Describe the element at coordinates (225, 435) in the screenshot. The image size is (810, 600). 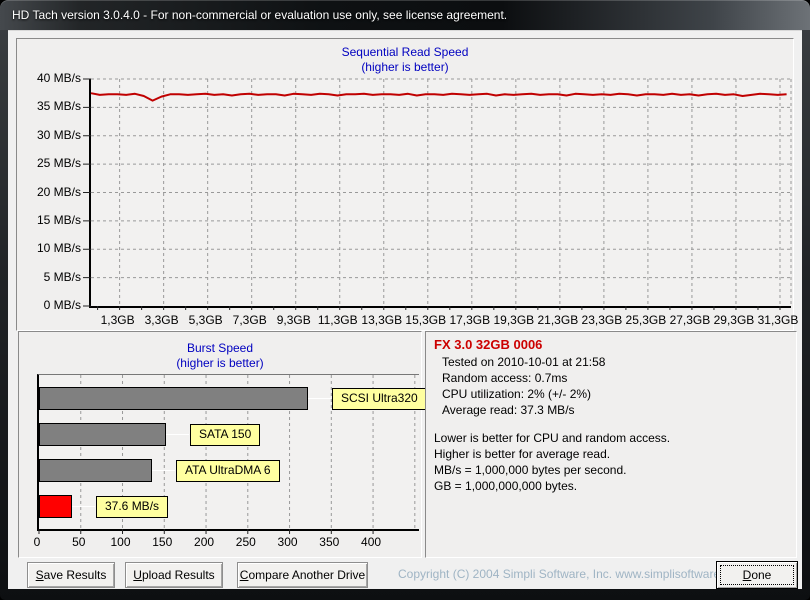
I see `bar-value-label: SATA 150` at that location.